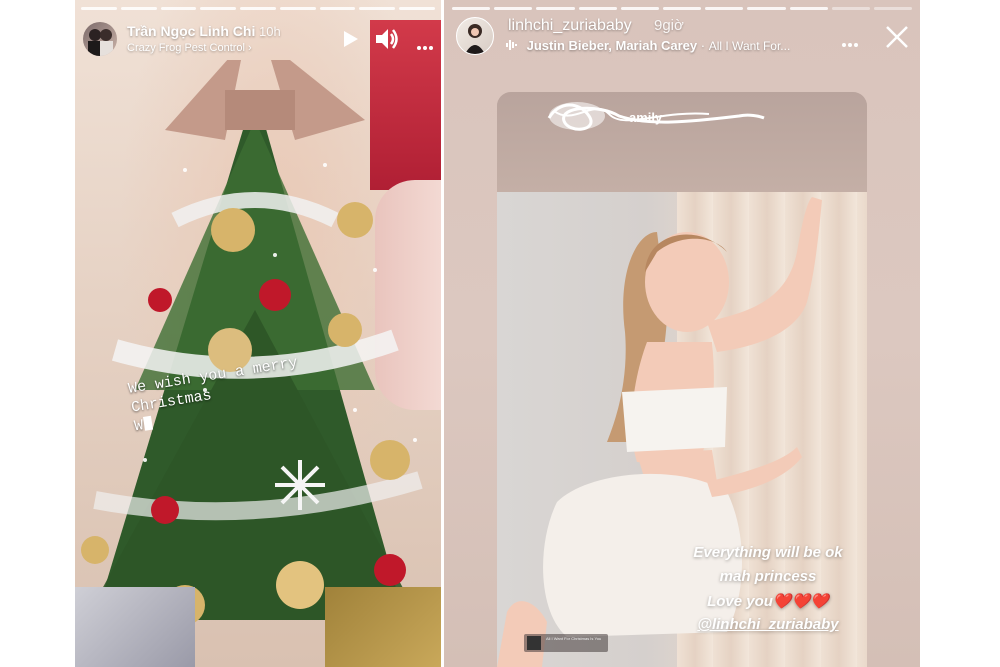 The width and height of the screenshot is (1000, 667). What do you see at coordinates (612, 45) in the screenshot?
I see `music-artist: Justin Bieber, Mariah Carey` at bounding box center [612, 45].